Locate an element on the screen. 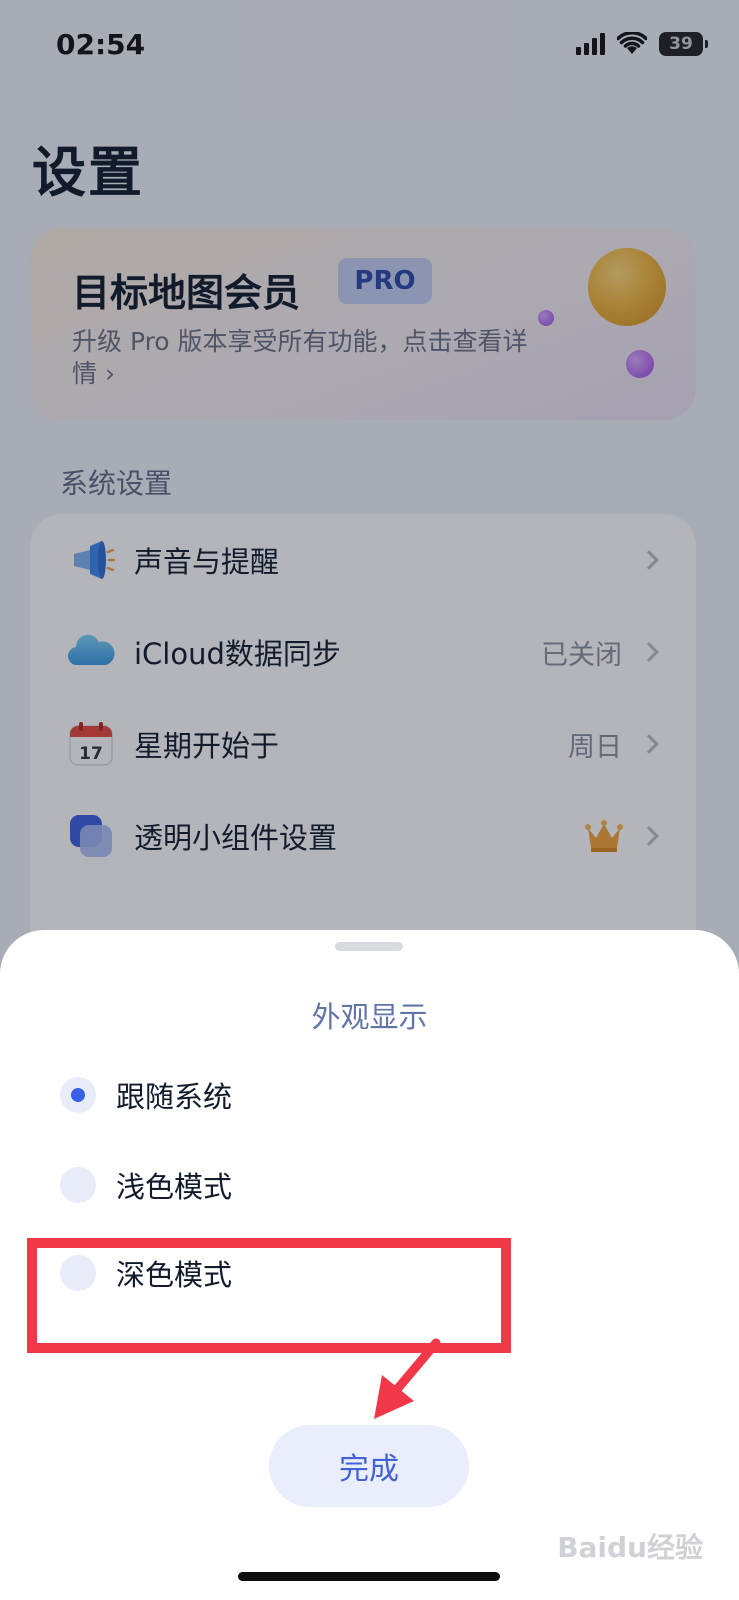  home-indicator is located at coordinates (369, 1576).